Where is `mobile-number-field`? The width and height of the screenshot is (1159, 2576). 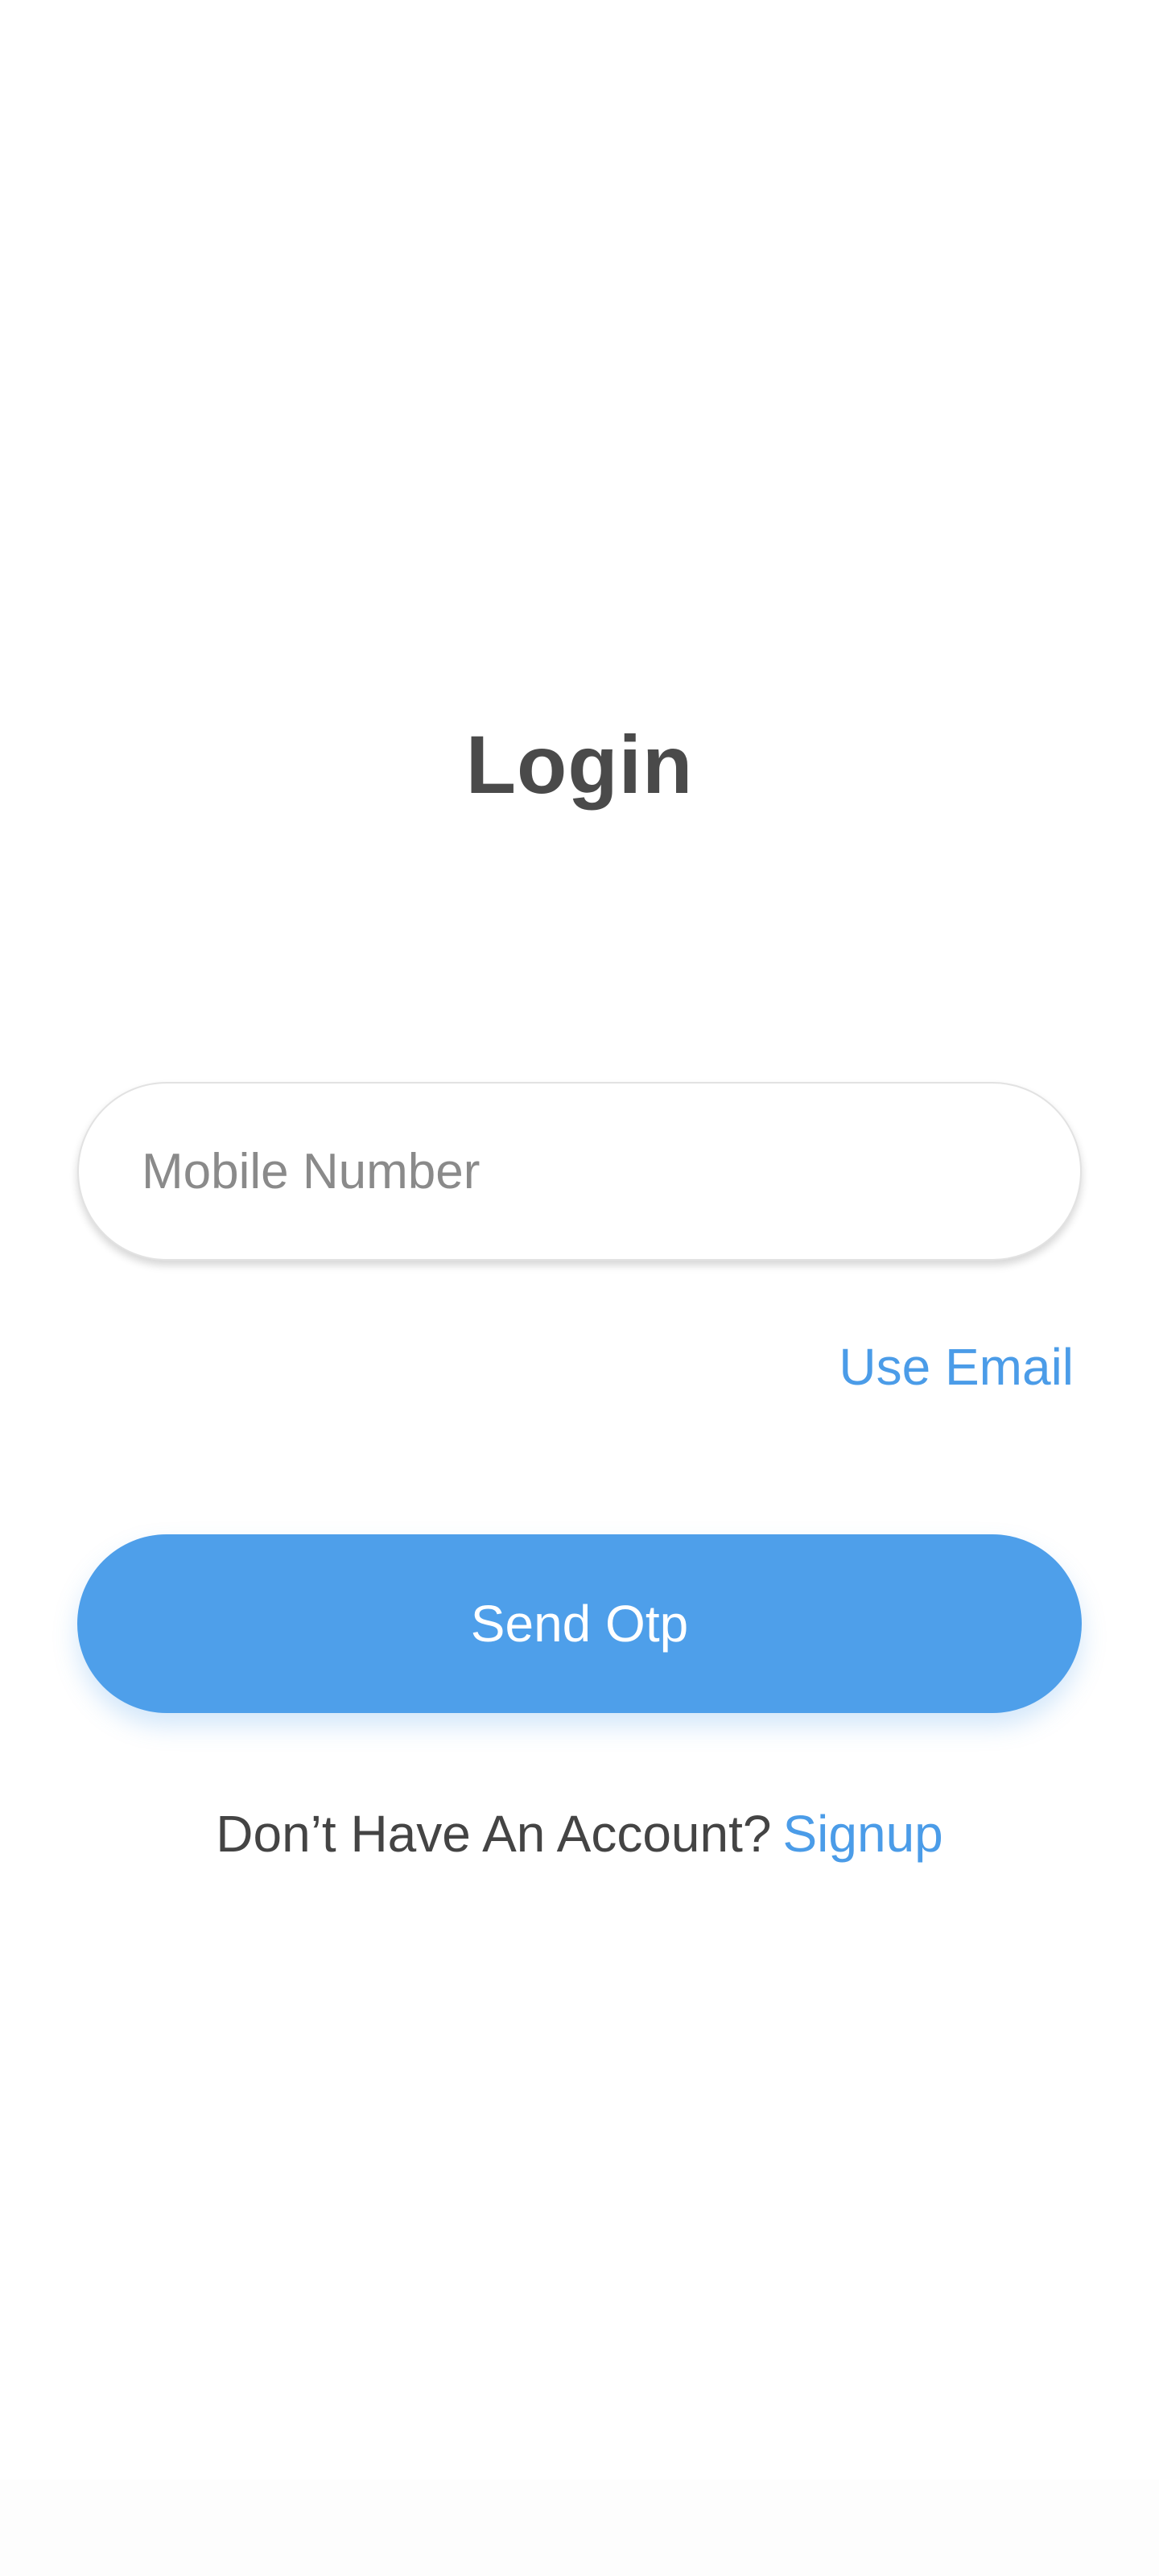 mobile-number-field is located at coordinates (579, 1171).